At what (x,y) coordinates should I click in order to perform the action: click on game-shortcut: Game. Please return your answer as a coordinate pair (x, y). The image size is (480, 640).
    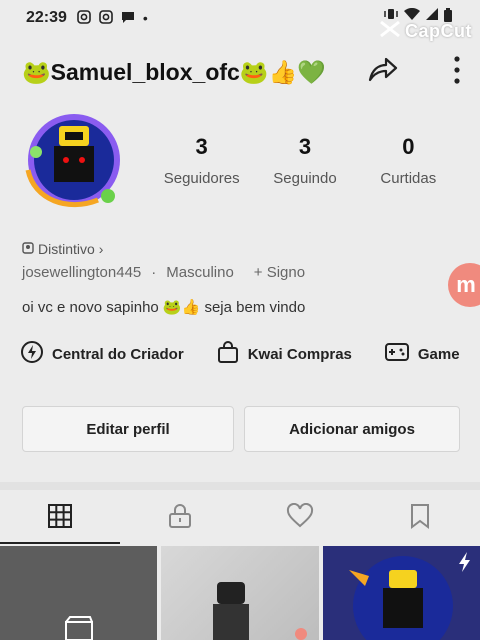
    Looking at the image, I should click on (422, 354).